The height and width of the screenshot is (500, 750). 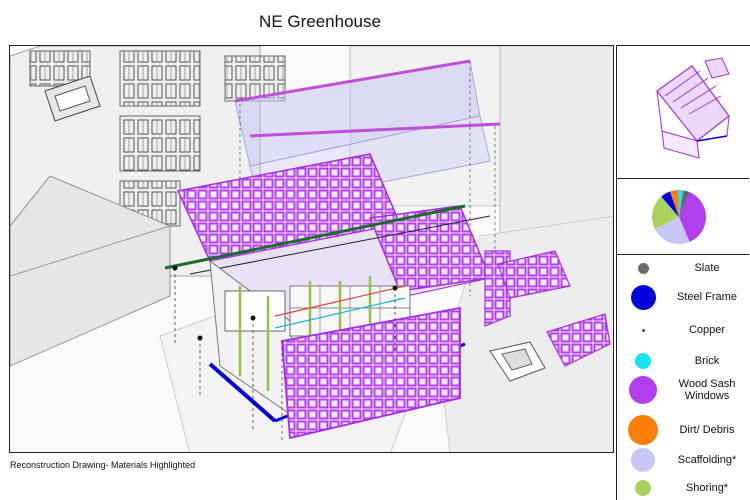 What do you see at coordinates (643, 460) in the screenshot?
I see `scaffolding-swatch` at bounding box center [643, 460].